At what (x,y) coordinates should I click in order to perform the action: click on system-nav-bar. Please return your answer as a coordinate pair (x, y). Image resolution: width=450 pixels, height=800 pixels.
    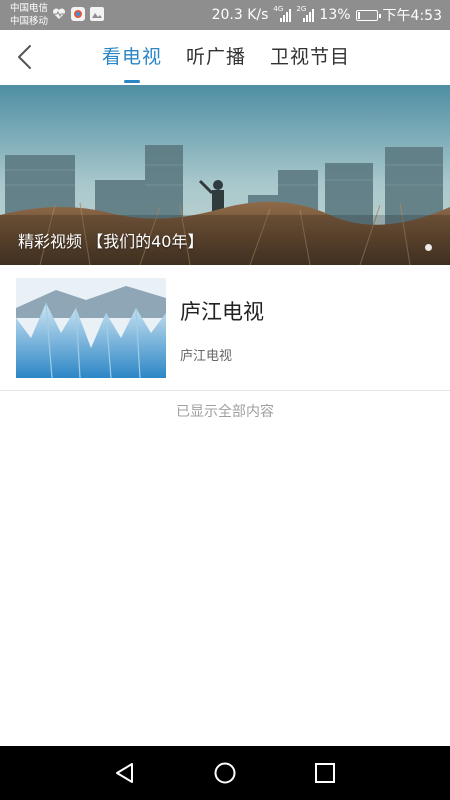
    Looking at the image, I should click on (225, 773).